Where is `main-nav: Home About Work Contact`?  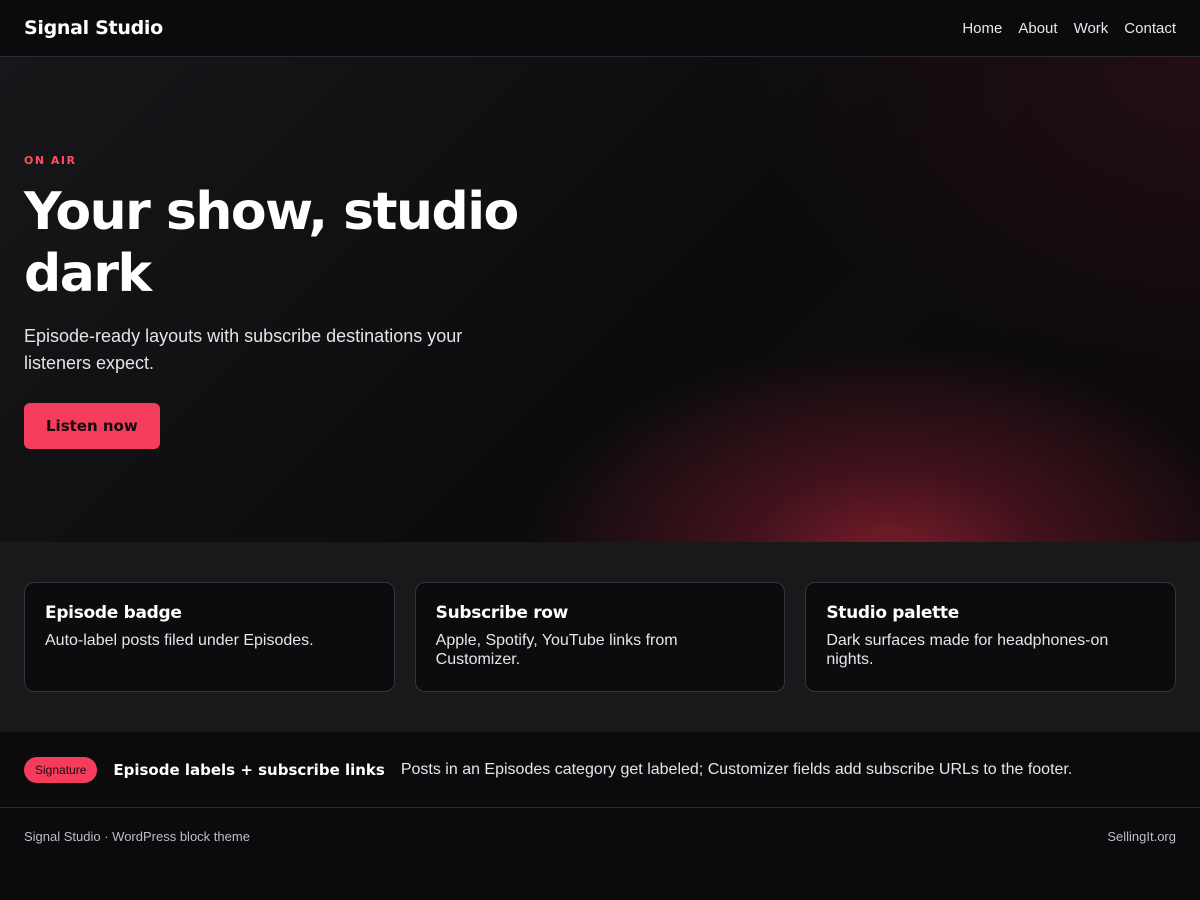
main-nav: Home About Work Contact is located at coordinates (1069, 28).